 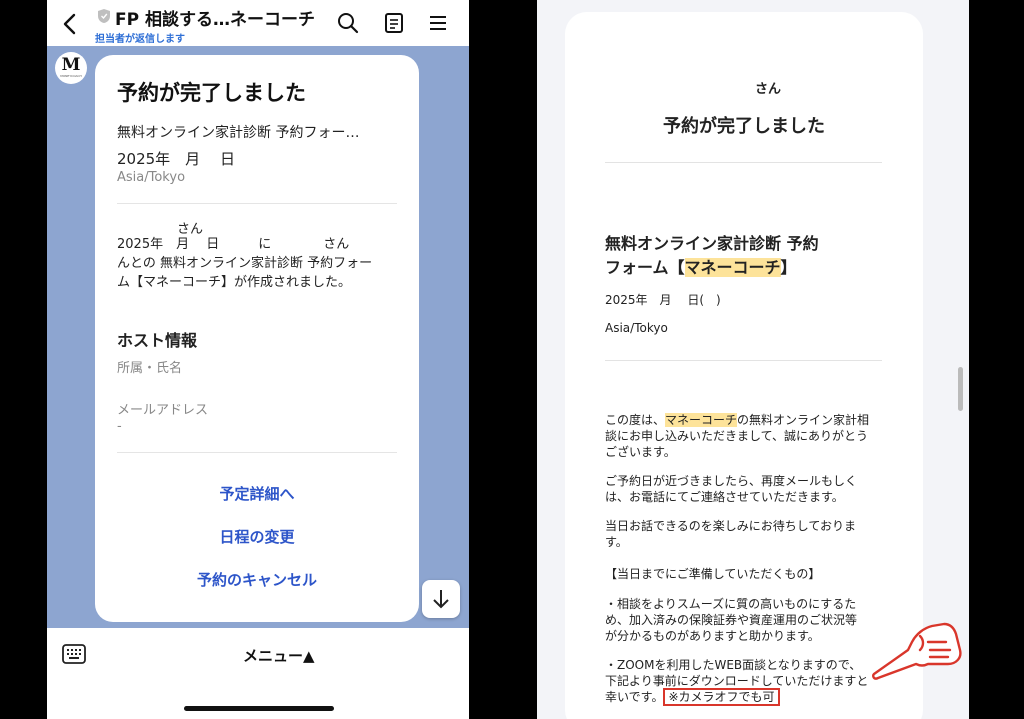 I want to click on arrow-down-icon, so click(x=441, y=599).